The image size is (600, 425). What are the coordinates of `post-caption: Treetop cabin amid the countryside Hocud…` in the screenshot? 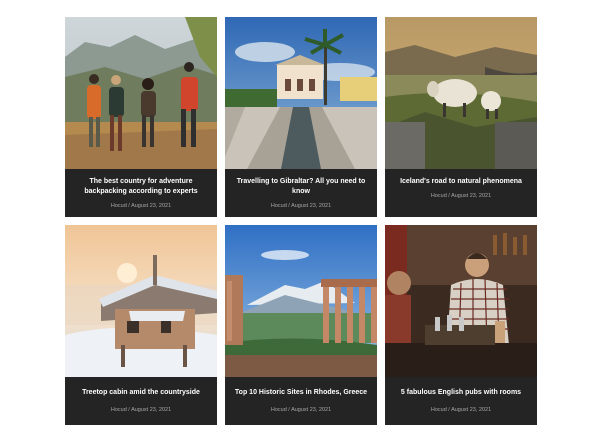 It's located at (141, 401).